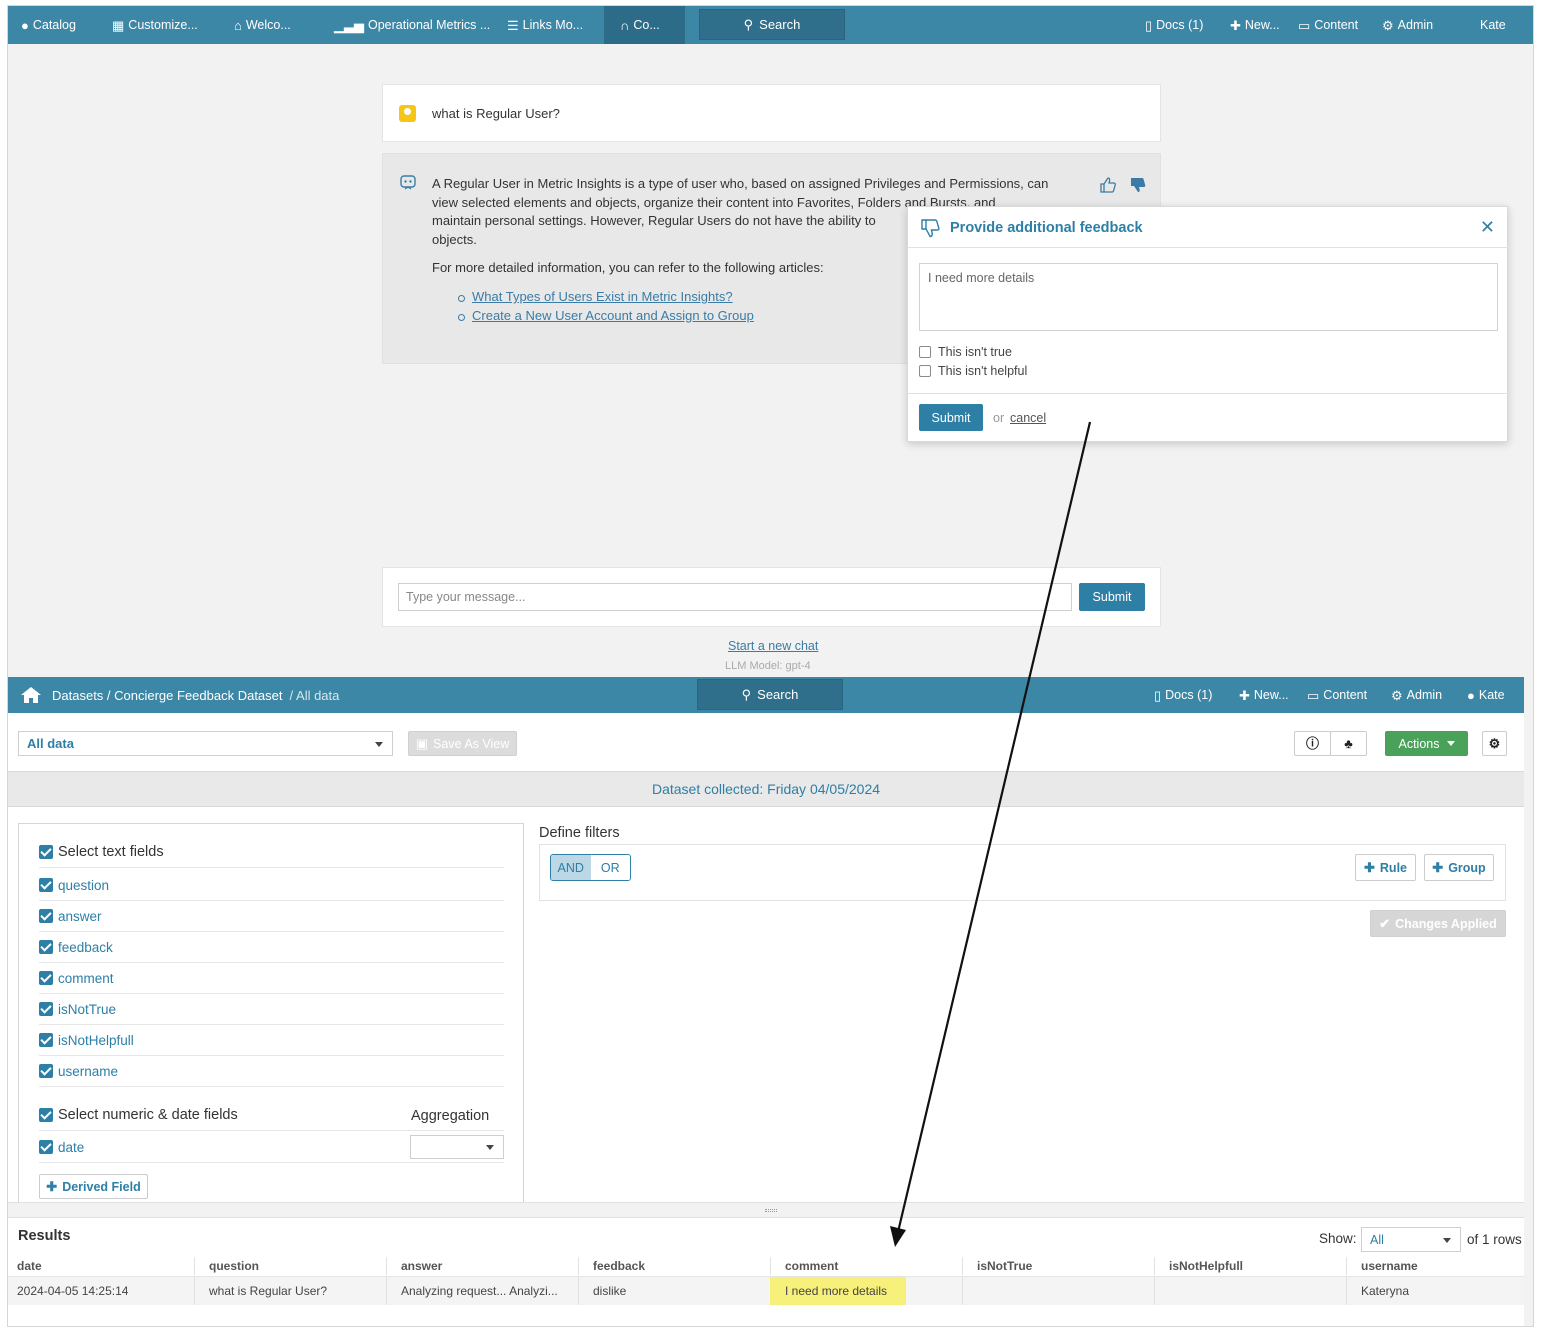 The width and height of the screenshot is (1541, 1333). Describe the element at coordinates (271, 1009) in the screenshot. I see `field-isnottrue: isNotTrue` at that location.